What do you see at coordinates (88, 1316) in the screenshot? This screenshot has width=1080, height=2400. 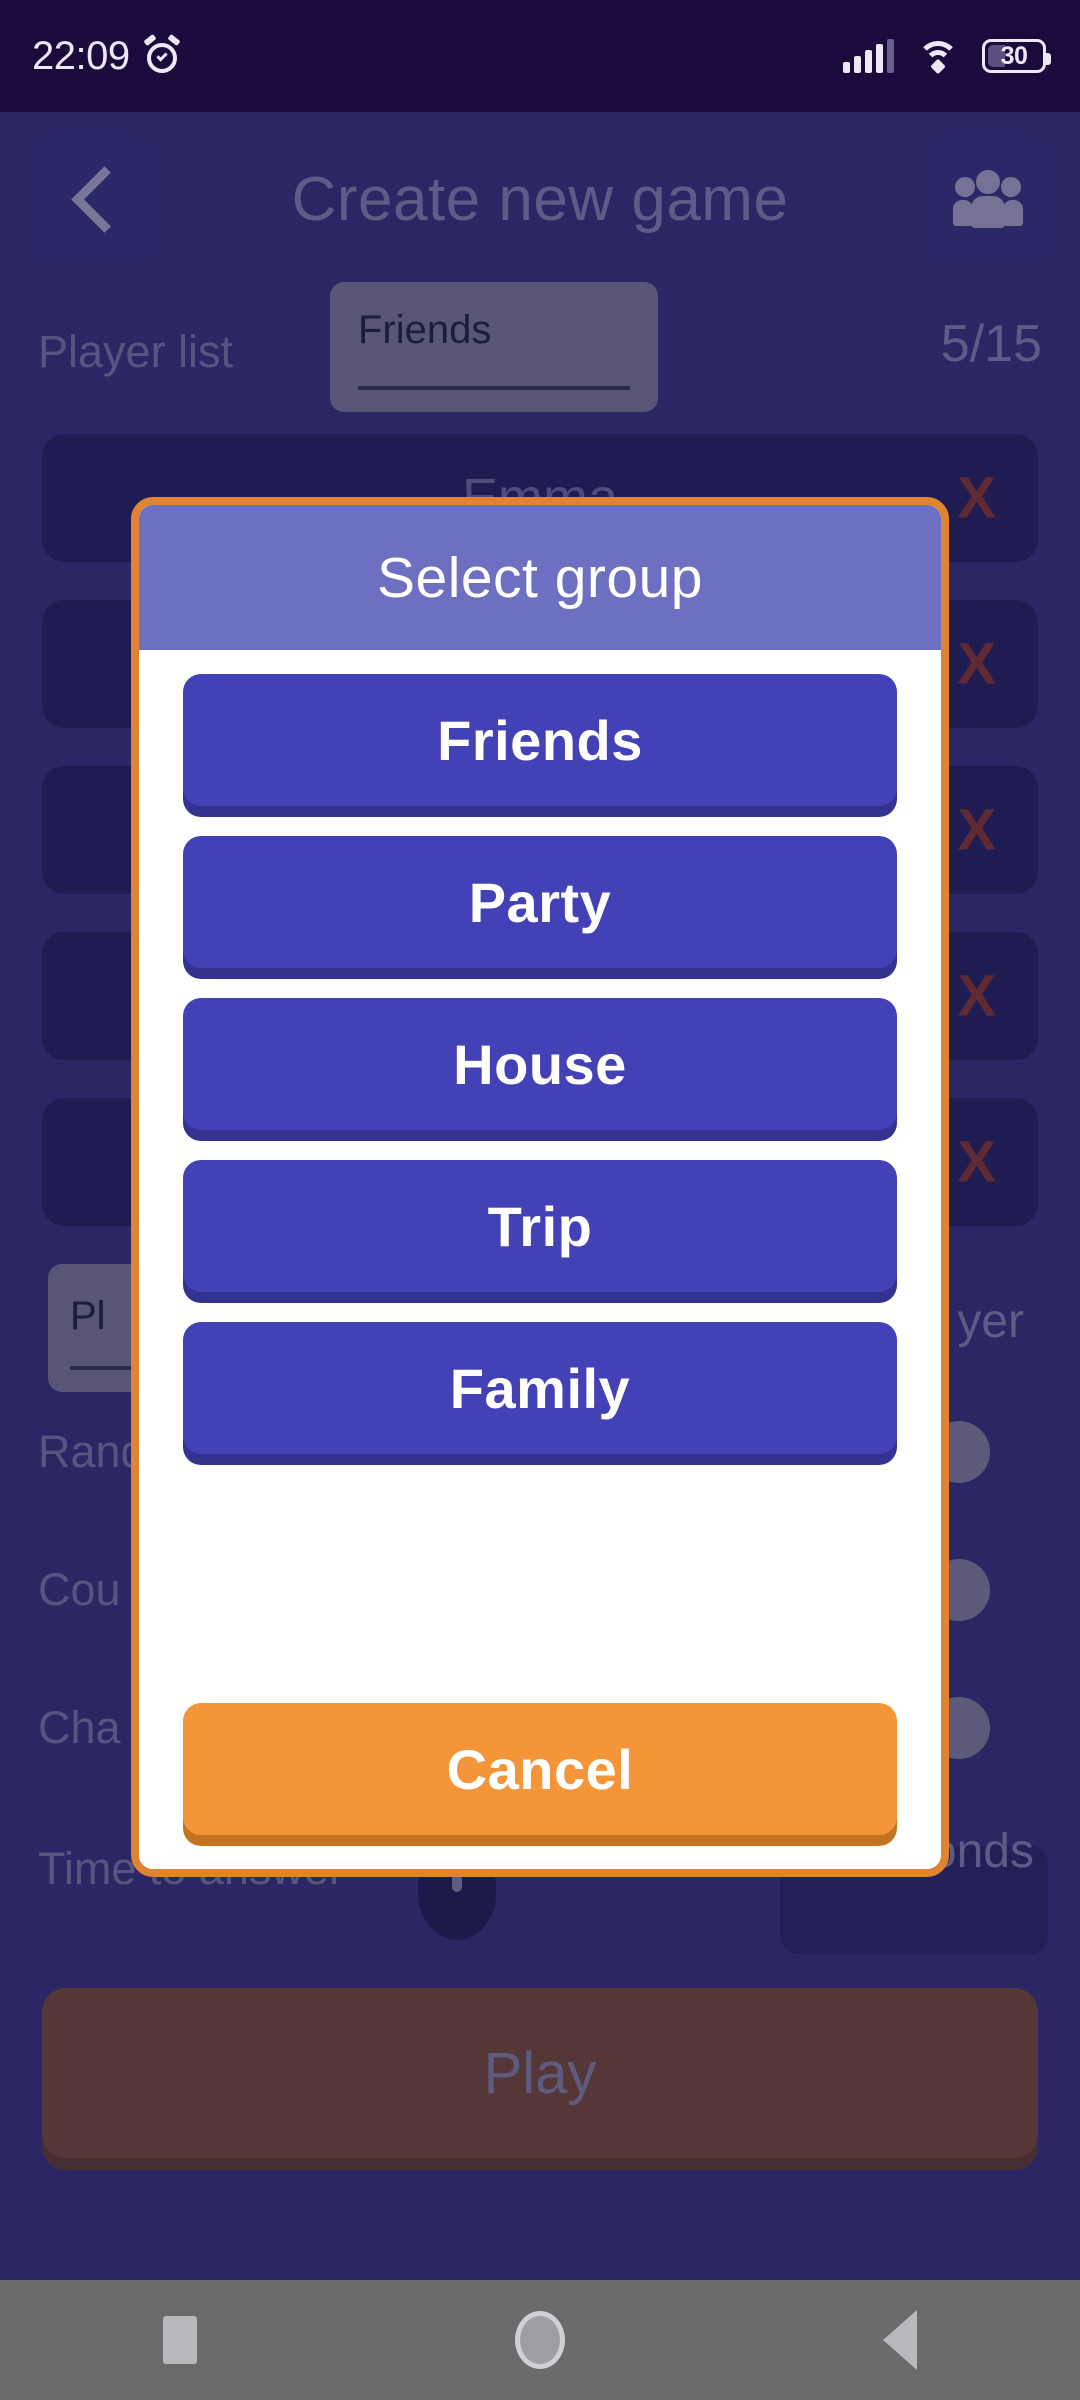 I see `add-player-input-value: Pl` at bounding box center [88, 1316].